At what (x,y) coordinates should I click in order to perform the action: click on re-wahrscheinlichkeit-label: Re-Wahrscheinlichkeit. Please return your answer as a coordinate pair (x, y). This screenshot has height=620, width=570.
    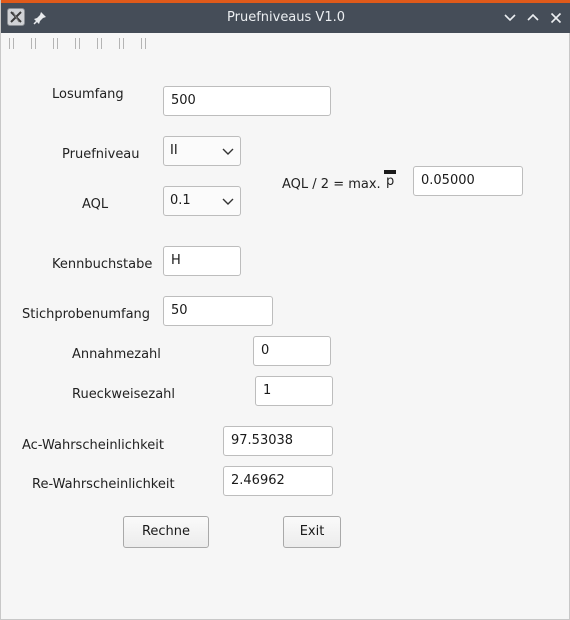
    Looking at the image, I should click on (103, 484).